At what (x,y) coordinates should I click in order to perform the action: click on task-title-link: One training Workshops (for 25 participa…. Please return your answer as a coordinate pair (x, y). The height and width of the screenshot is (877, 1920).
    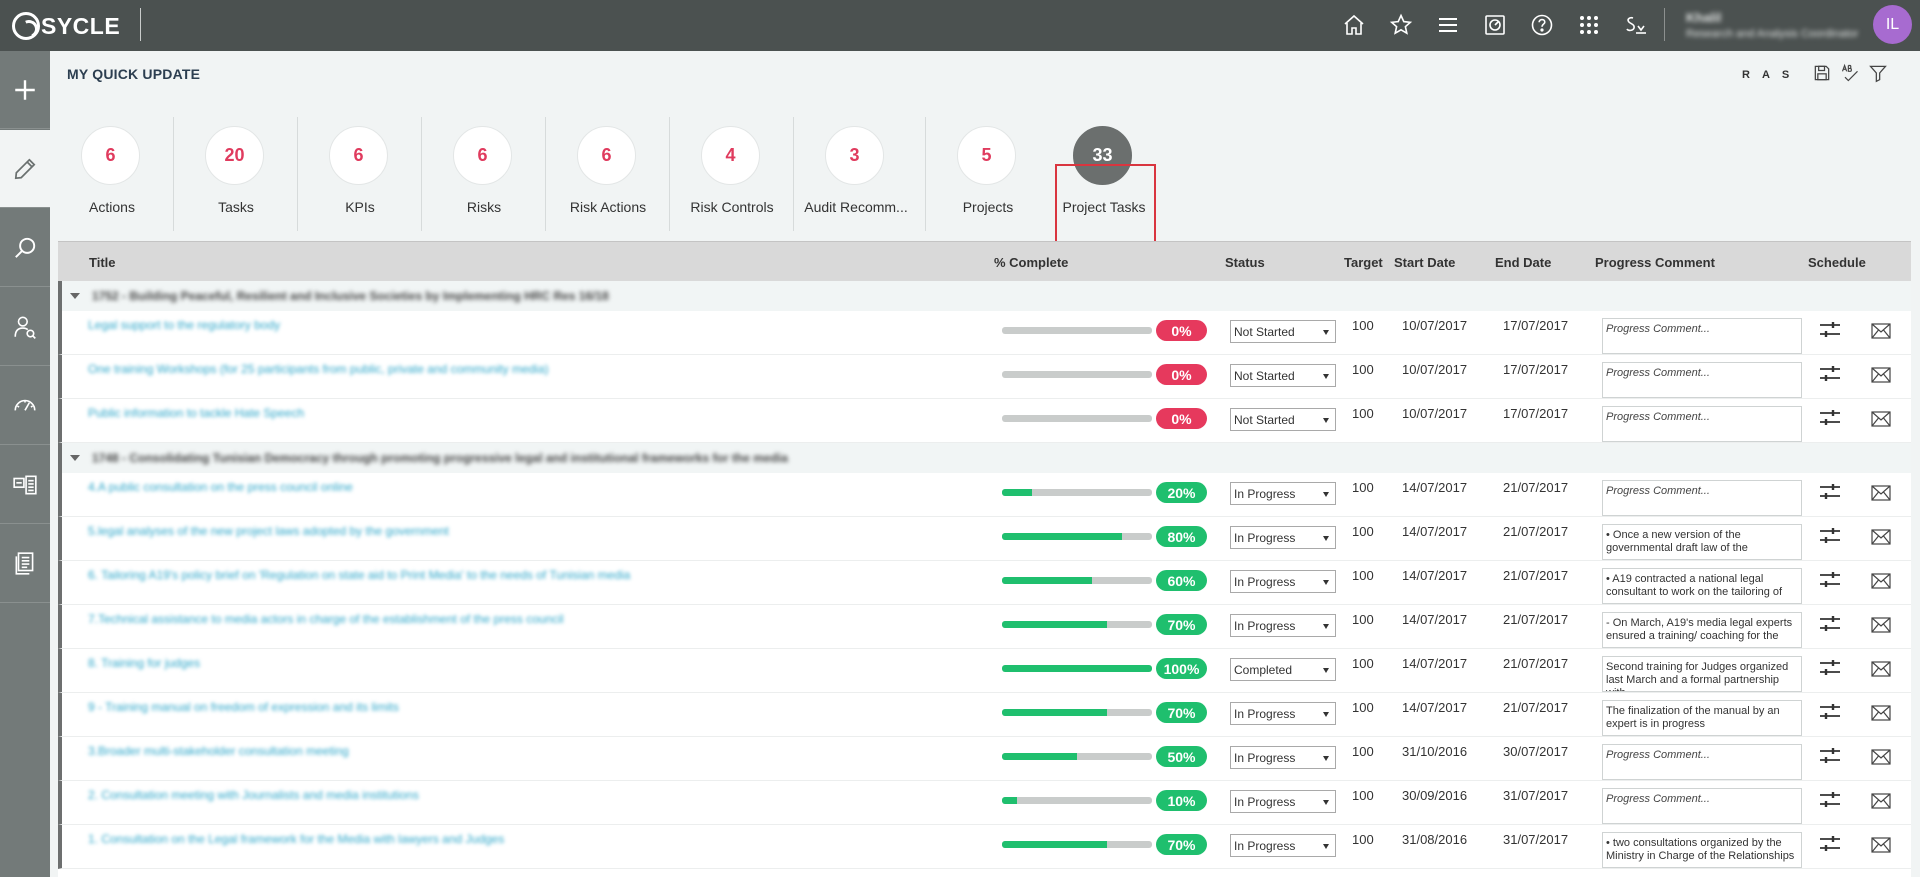
    Looking at the image, I should click on (318, 369).